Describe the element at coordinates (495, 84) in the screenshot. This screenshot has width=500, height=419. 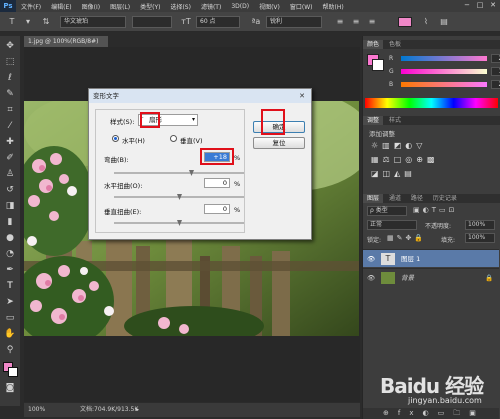
I see `b-value-field: 208` at that location.